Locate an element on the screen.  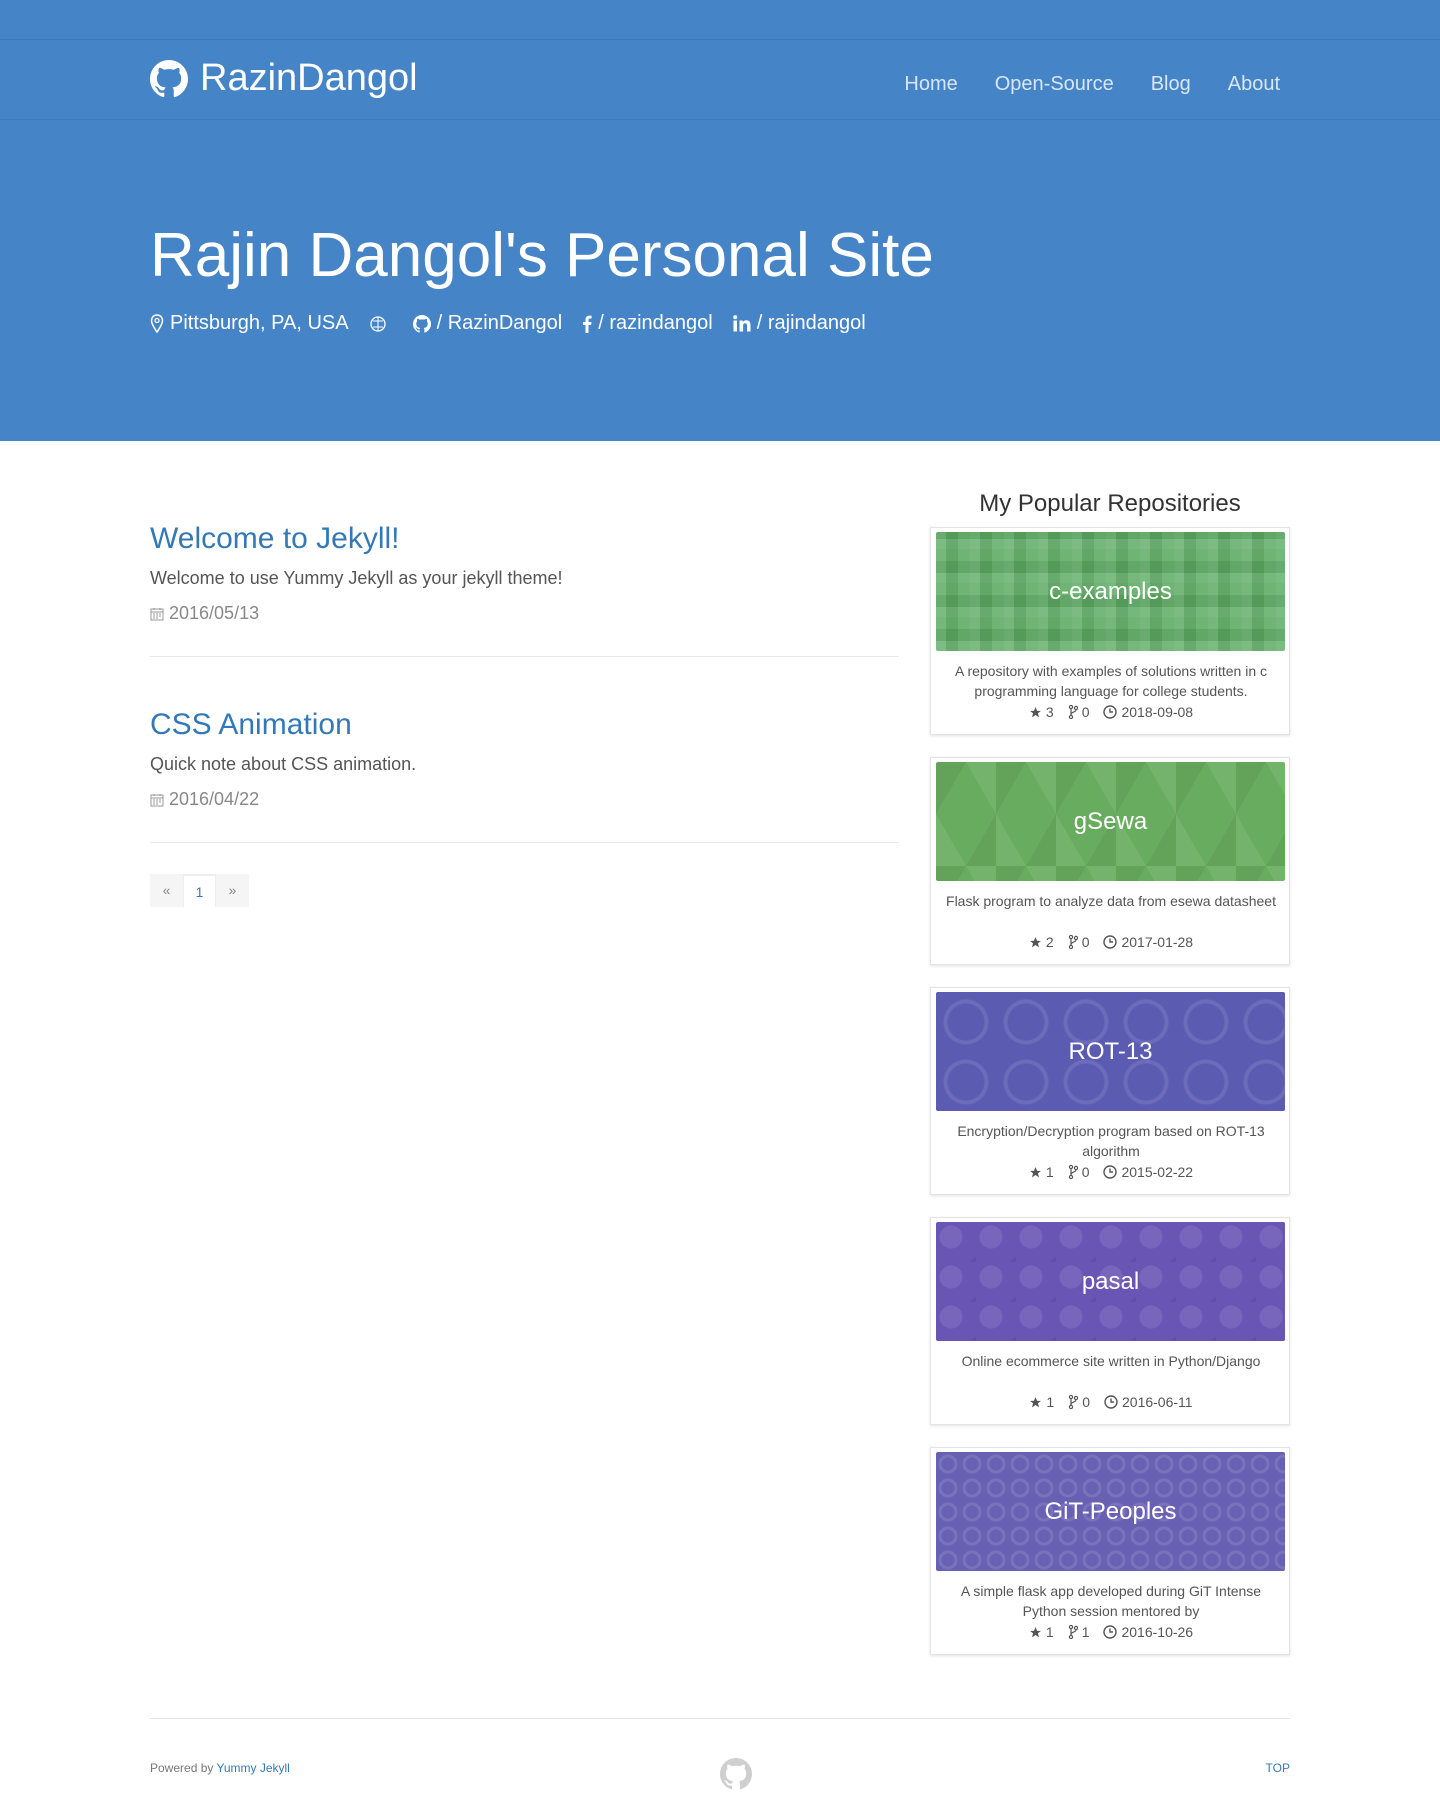
repo-meta: 3 0 2018-09-08 is located at coordinates (1111, 712).